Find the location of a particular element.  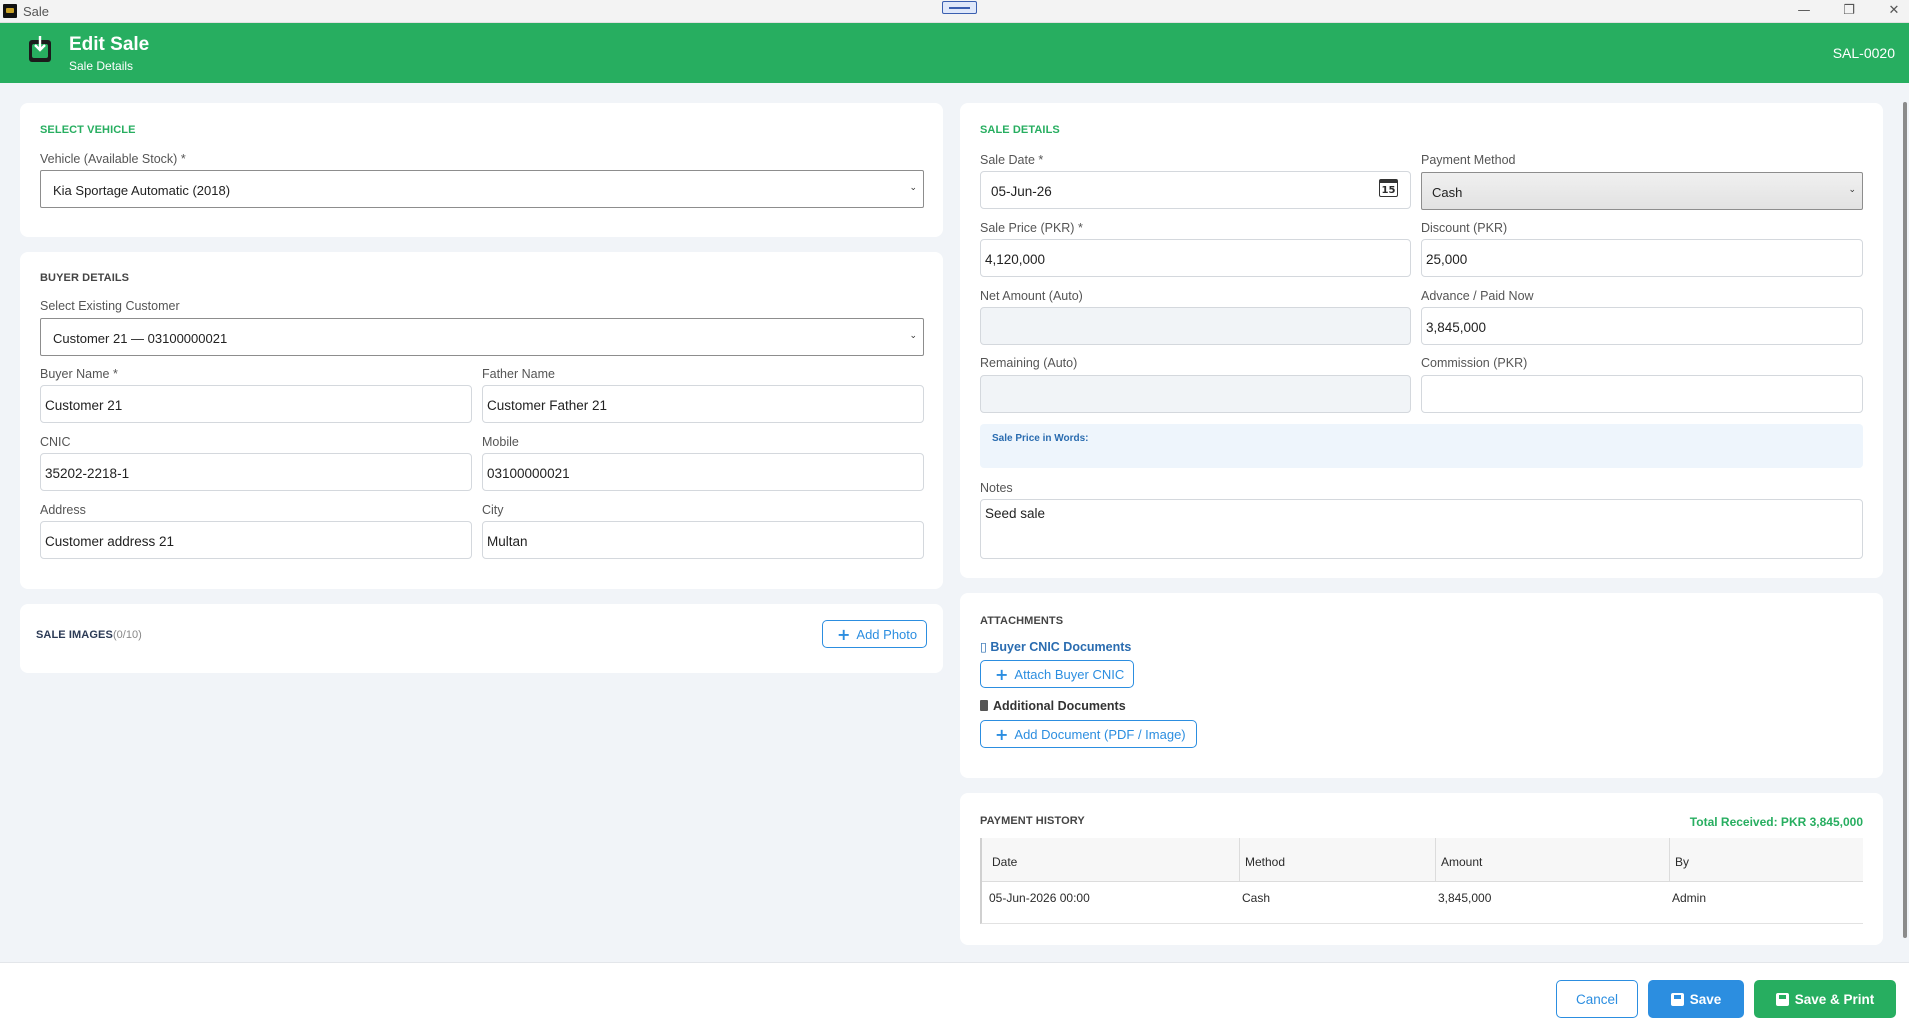

sale-date-label: Sale Date * is located at coordinates (1012, 160).